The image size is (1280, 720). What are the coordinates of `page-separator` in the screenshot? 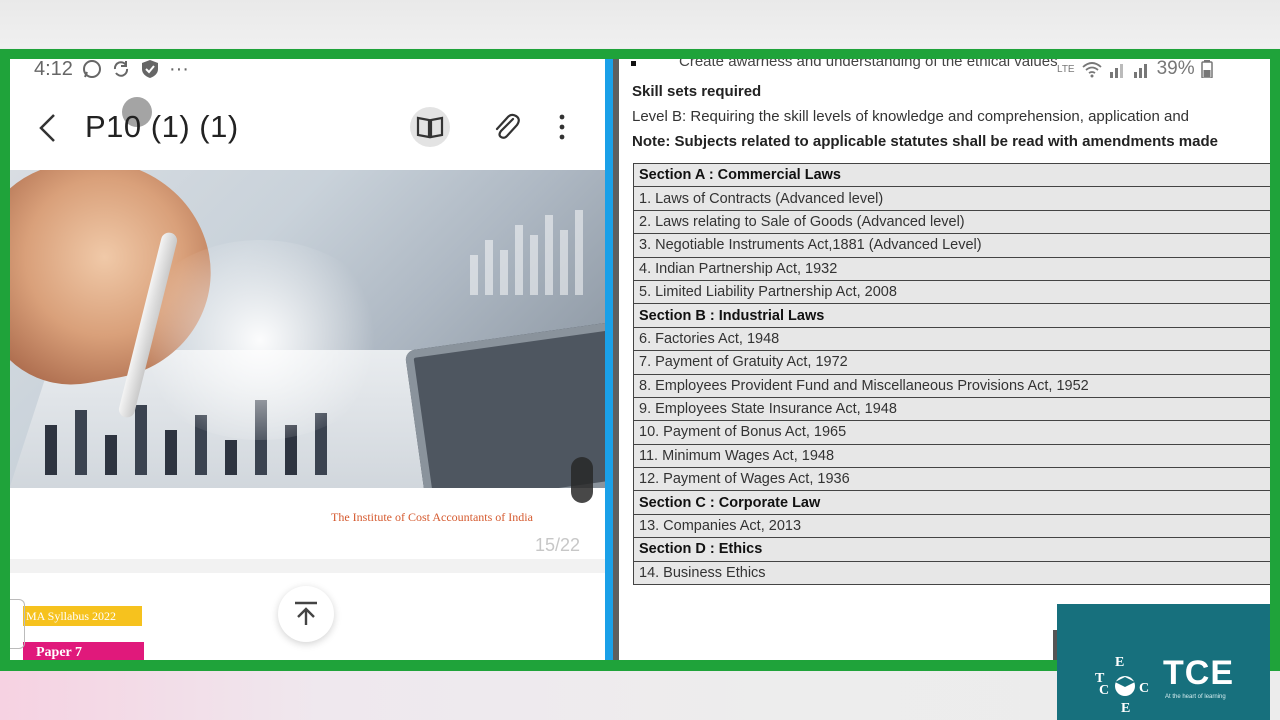 It's located at (307, 566).